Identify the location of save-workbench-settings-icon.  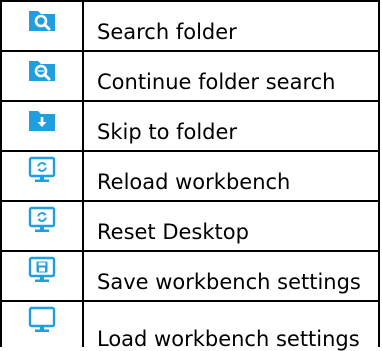
(42, 269).